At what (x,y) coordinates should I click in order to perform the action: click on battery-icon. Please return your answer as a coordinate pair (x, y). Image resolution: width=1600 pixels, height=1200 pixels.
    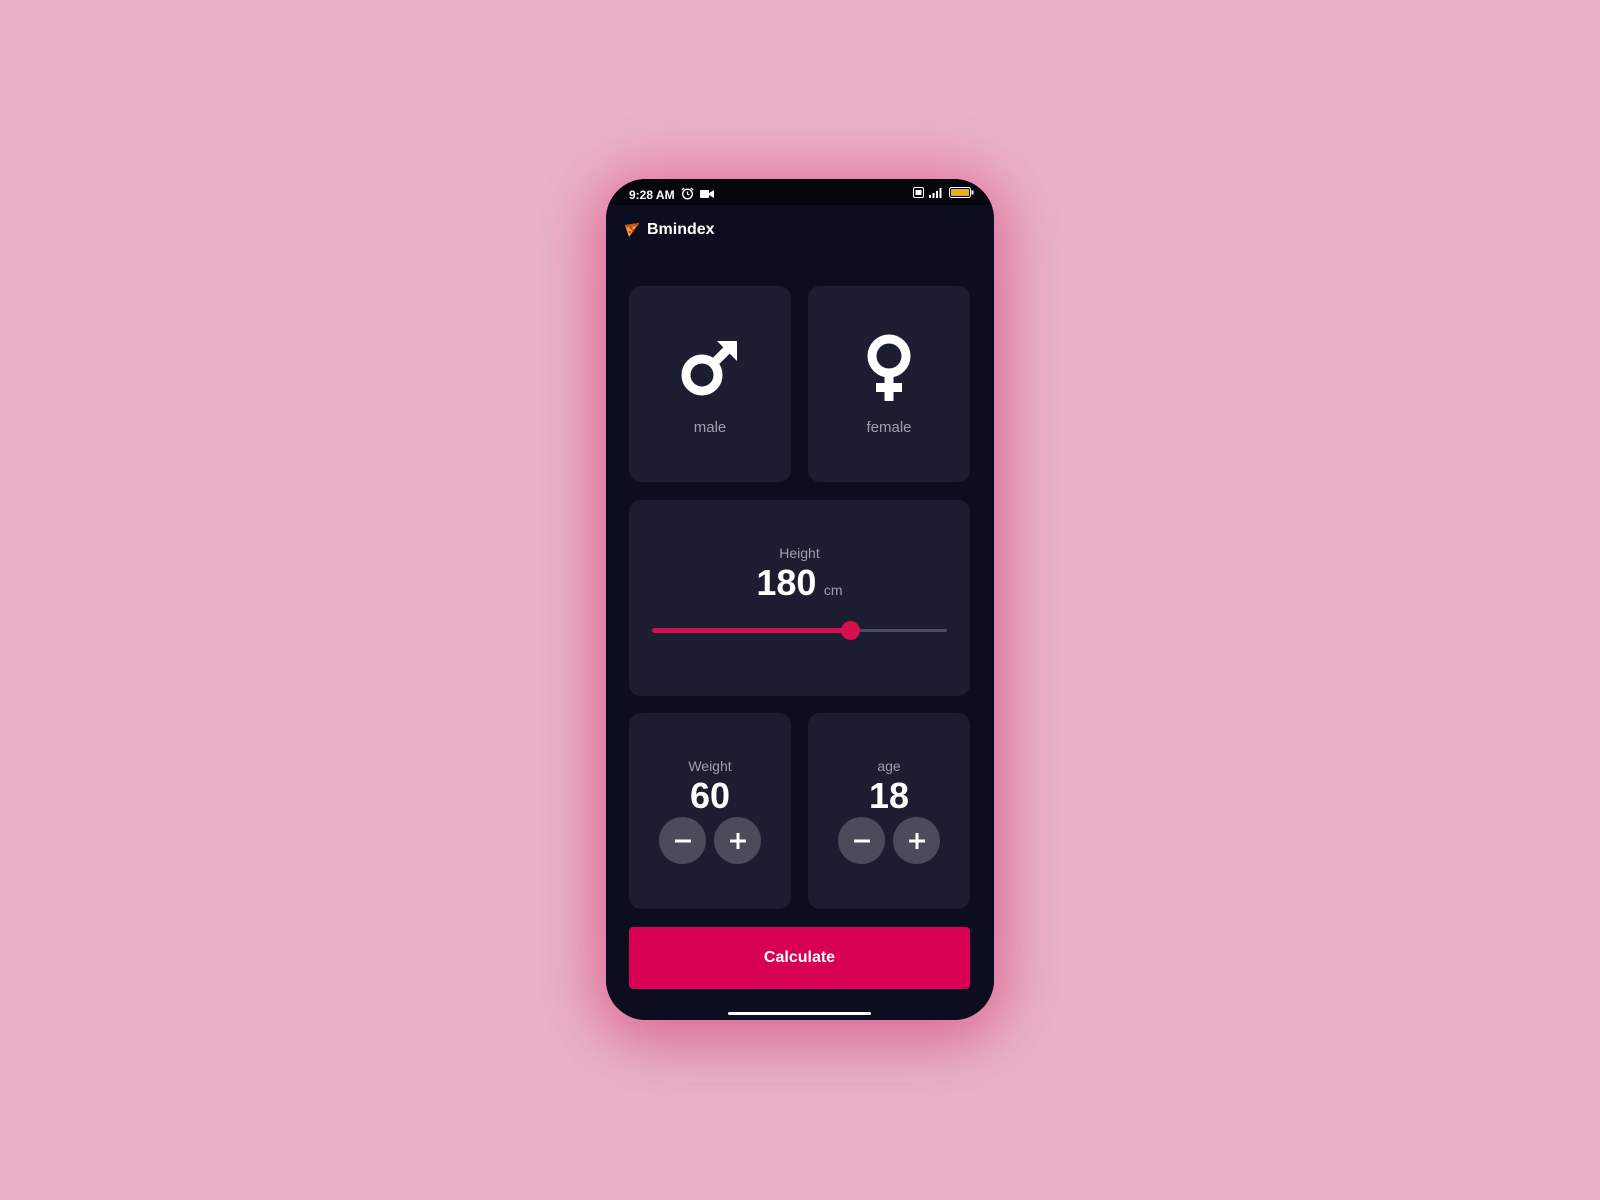
    Looking at the image, I should click on (961, 194).